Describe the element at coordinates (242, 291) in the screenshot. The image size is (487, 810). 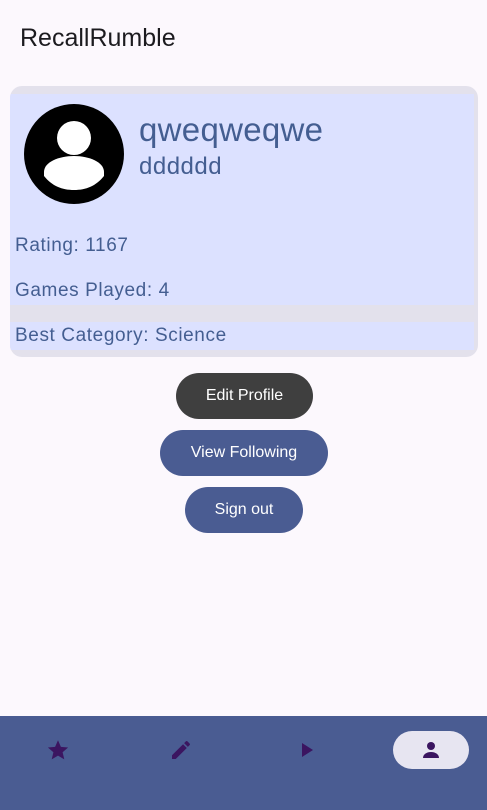
I see `games-played-stat: Games Played: 4` at that location.